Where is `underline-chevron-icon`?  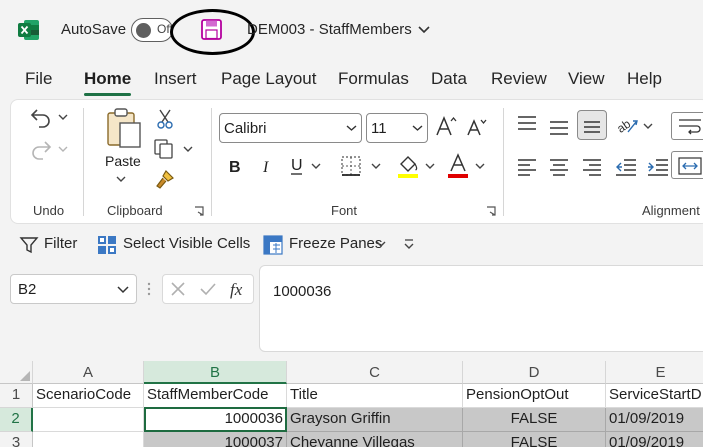
underline-chevron-icon is located at coordinates (316, 166).